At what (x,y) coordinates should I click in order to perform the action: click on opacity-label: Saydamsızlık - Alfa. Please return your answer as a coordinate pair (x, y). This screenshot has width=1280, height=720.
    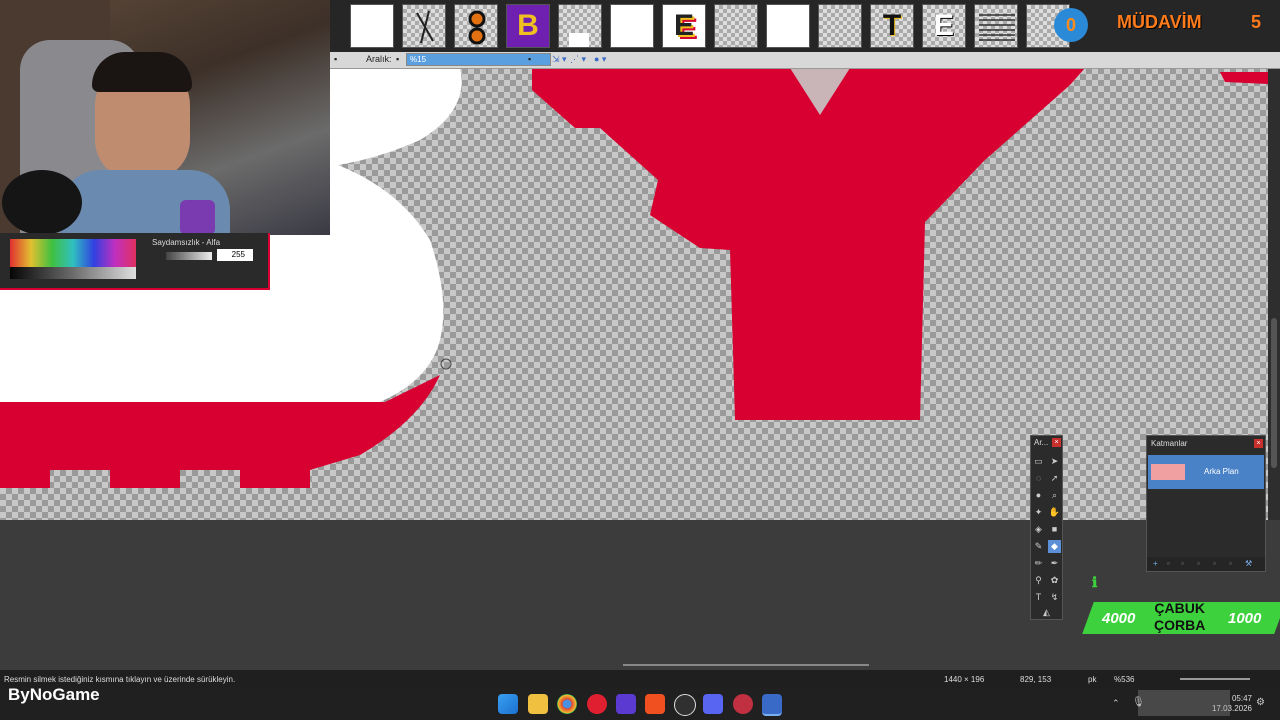
    Looking at the image, I should click on (186, 242).